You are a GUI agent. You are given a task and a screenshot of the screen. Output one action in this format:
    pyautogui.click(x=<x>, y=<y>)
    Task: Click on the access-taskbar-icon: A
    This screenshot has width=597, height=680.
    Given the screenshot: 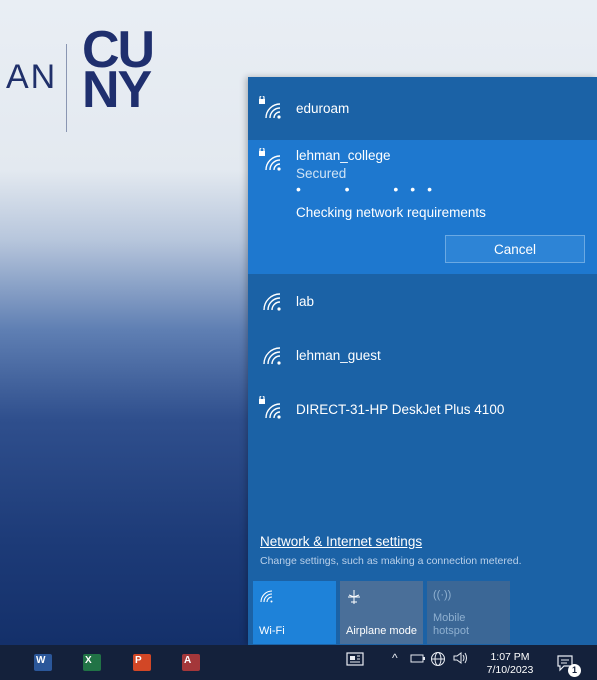 What is the action you would take?
    pyautogui.click(x=191, y=662)
    